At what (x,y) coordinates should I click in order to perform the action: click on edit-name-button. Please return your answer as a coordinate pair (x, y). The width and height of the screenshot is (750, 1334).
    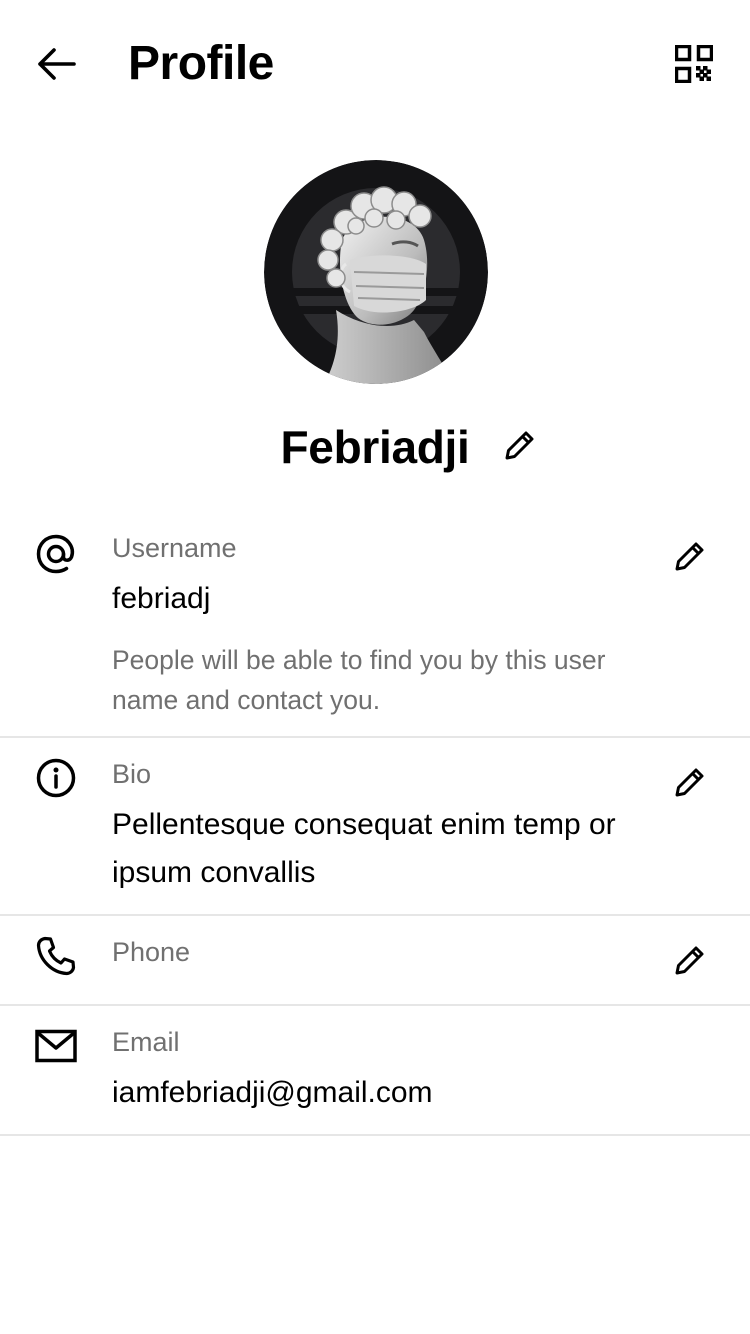
    Looking at the image, I should click on (520, 445).